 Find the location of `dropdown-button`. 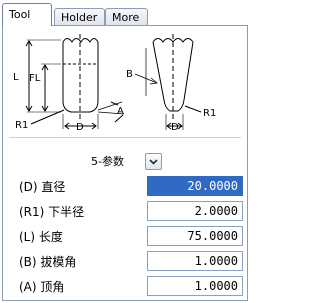

dropdown-button is located at coordinates (153, 161).